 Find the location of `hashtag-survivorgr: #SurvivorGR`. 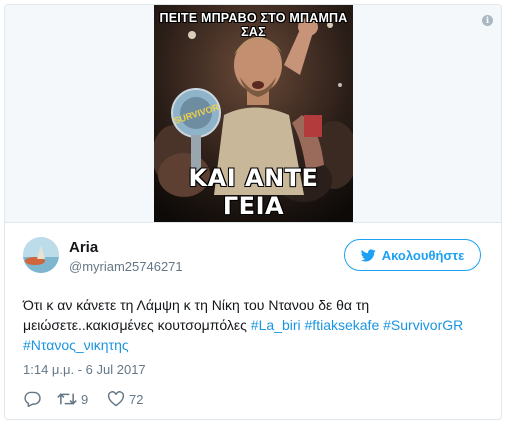

hashtag-survivorgr: #SurvivorGR is located at coordinates (423, 325).